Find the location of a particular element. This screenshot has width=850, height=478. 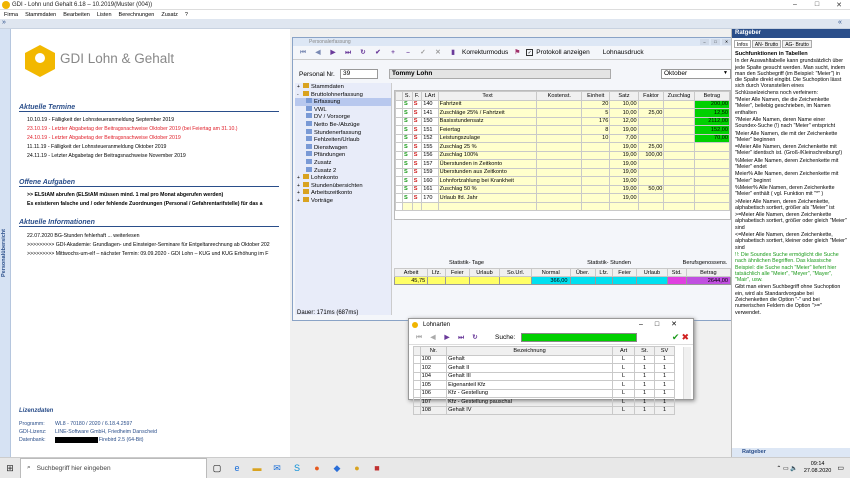

grid-cell: 160 is located at coordinates (430, 181).